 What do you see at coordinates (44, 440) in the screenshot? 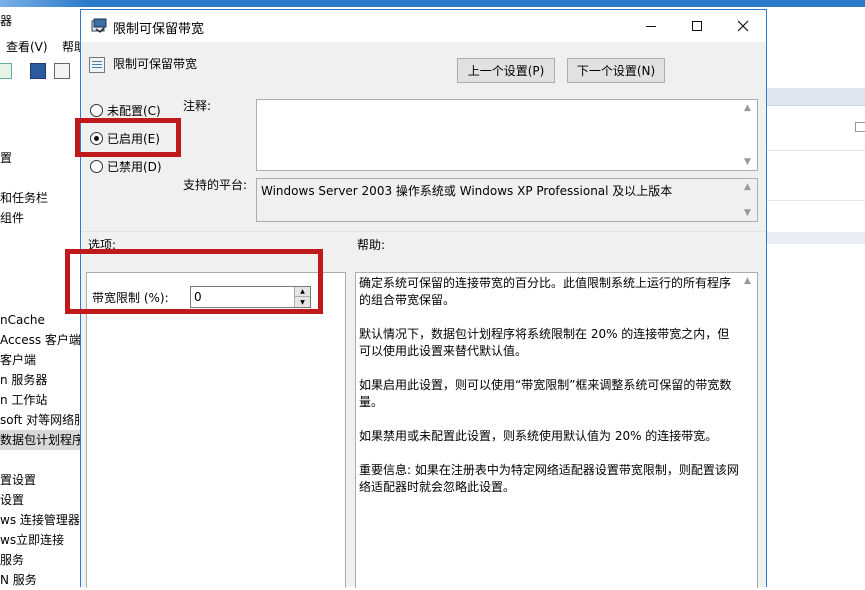
I see `tree-item-selected: 数据包计划程序` at bounding box center [44, 440].